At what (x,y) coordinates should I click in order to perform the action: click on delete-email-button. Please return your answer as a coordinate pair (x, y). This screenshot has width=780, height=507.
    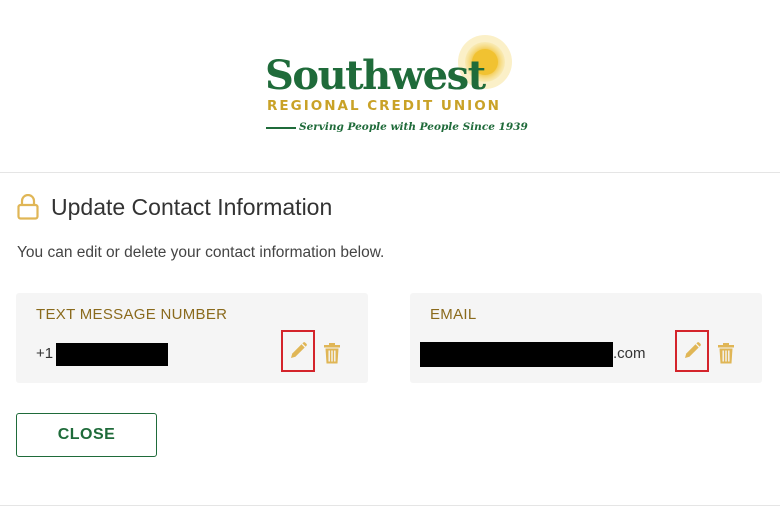
    Looking at the image, I should click on (726, 353).